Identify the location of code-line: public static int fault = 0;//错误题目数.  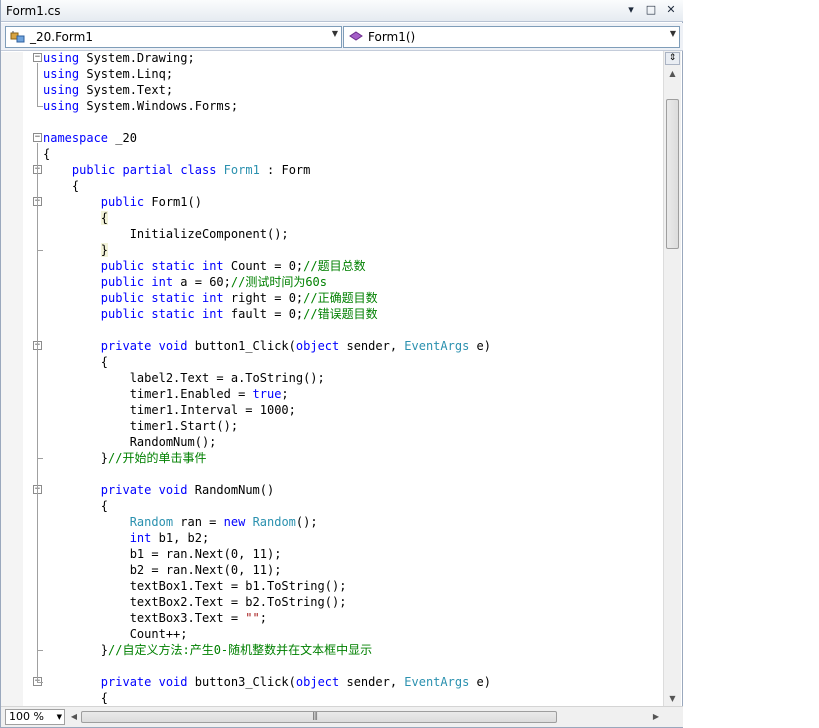
(346, 314).